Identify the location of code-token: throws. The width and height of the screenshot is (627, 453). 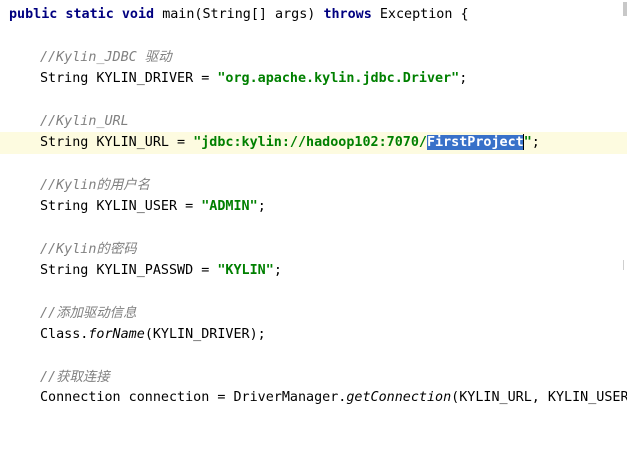
(351, 14).